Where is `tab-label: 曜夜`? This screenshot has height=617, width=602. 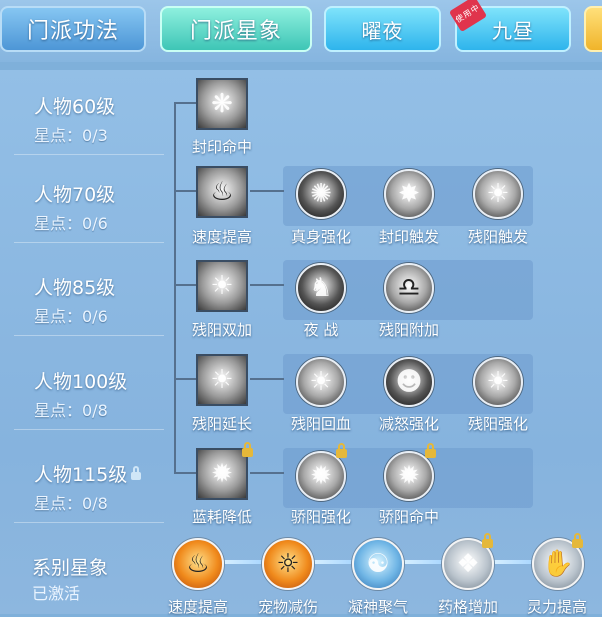
tab-label: 曜夜 is located at coordinates (382, 30).